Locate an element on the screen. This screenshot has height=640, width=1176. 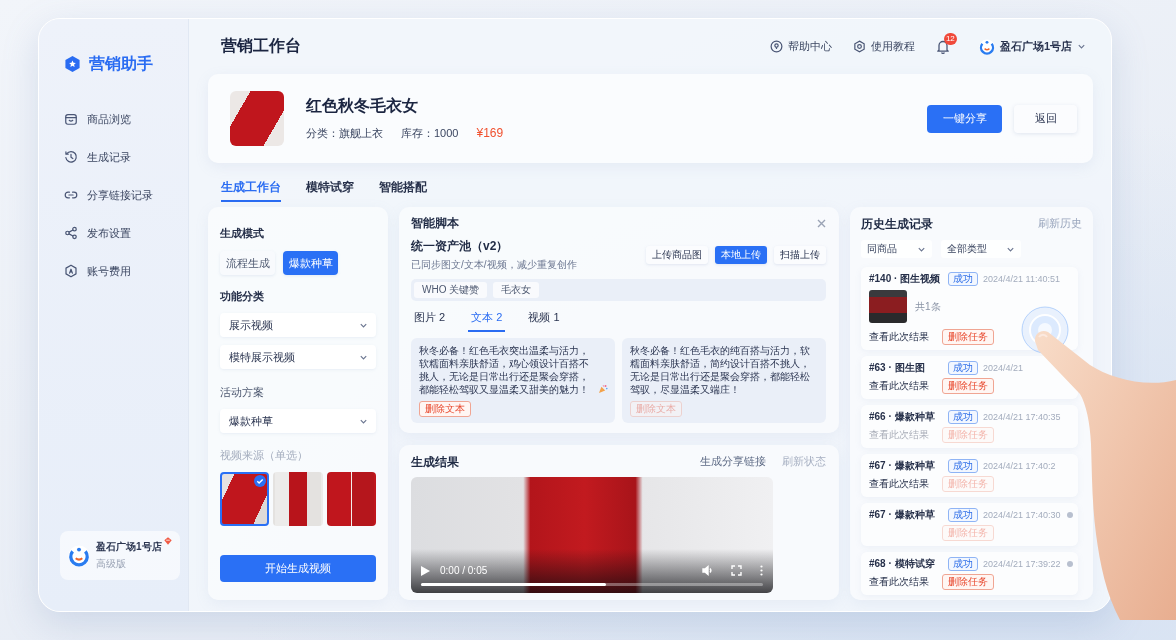
tab: 生成工作台 is located at coordinates (251, 187).